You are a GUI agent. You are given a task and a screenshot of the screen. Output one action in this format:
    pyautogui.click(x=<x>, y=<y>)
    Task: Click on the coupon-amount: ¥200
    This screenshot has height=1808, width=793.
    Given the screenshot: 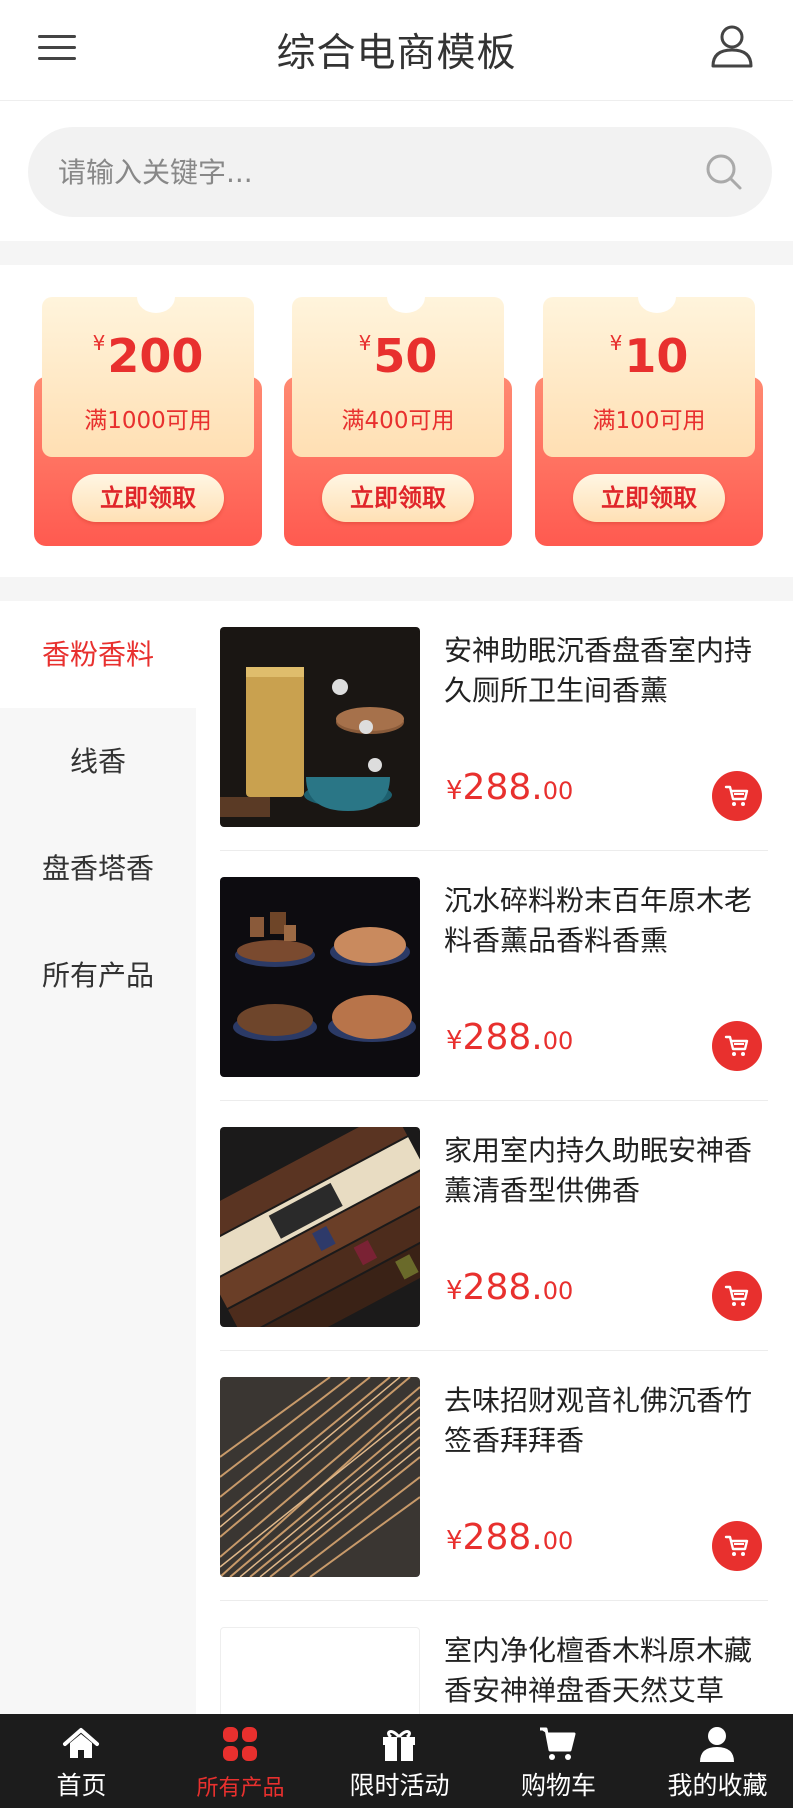 What is the action you would take?
    pyautogui.click(x=148, y=356)
    